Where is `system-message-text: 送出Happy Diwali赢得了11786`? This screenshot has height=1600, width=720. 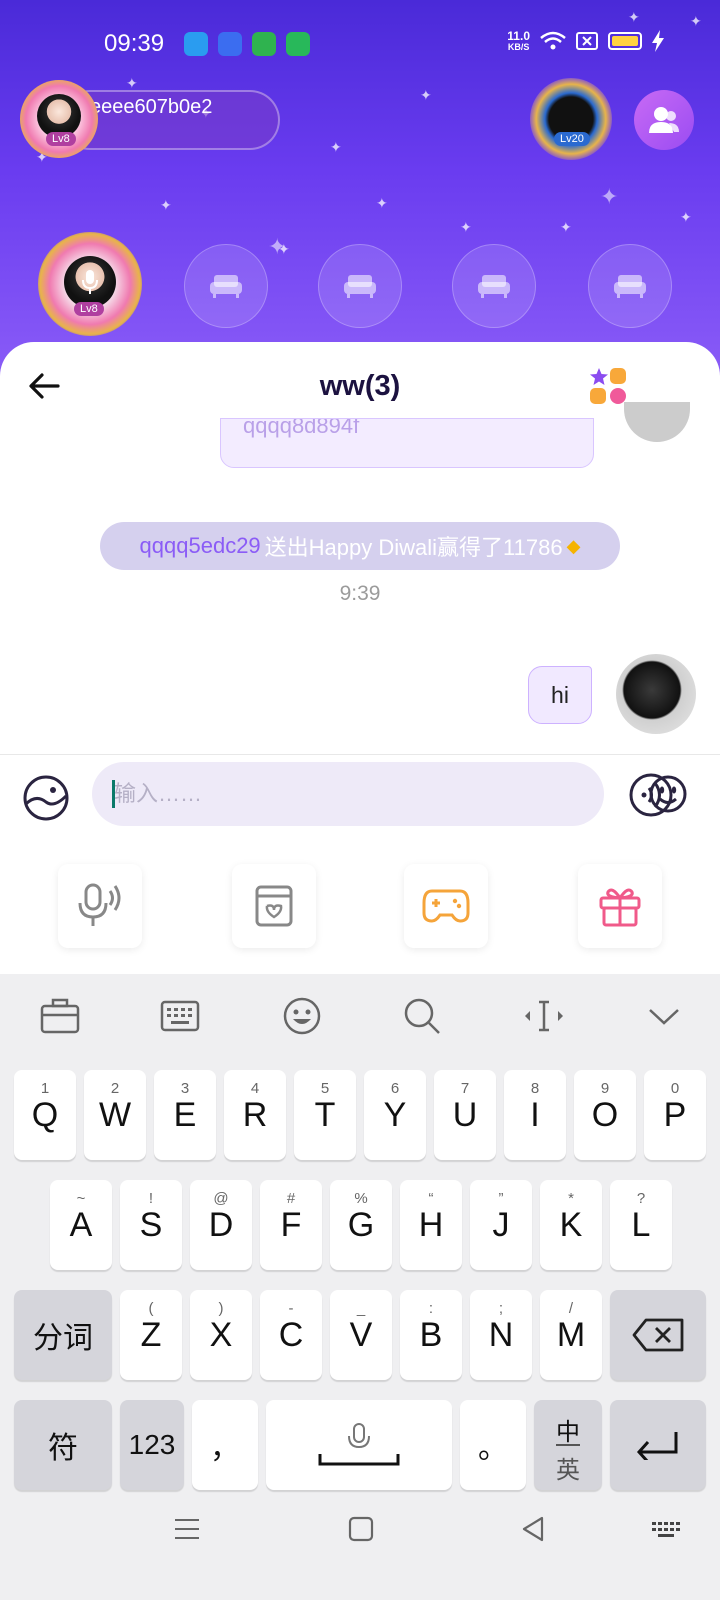 system-message-text: 送出Happy Diwali赢得了11786 is located at coordinates (413, 547).